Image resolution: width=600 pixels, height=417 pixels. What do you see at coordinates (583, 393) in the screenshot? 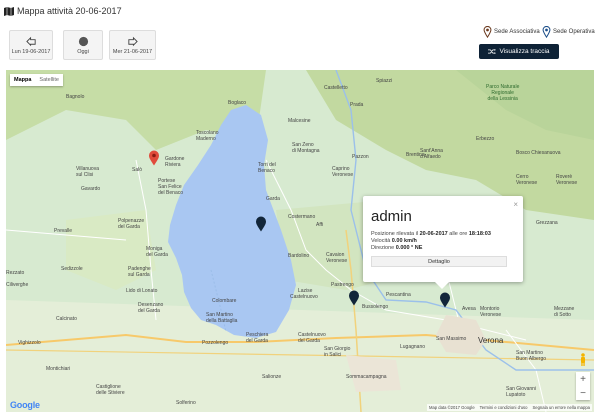
I see `zoom-out-button: −` at bounding box center [583, 393].